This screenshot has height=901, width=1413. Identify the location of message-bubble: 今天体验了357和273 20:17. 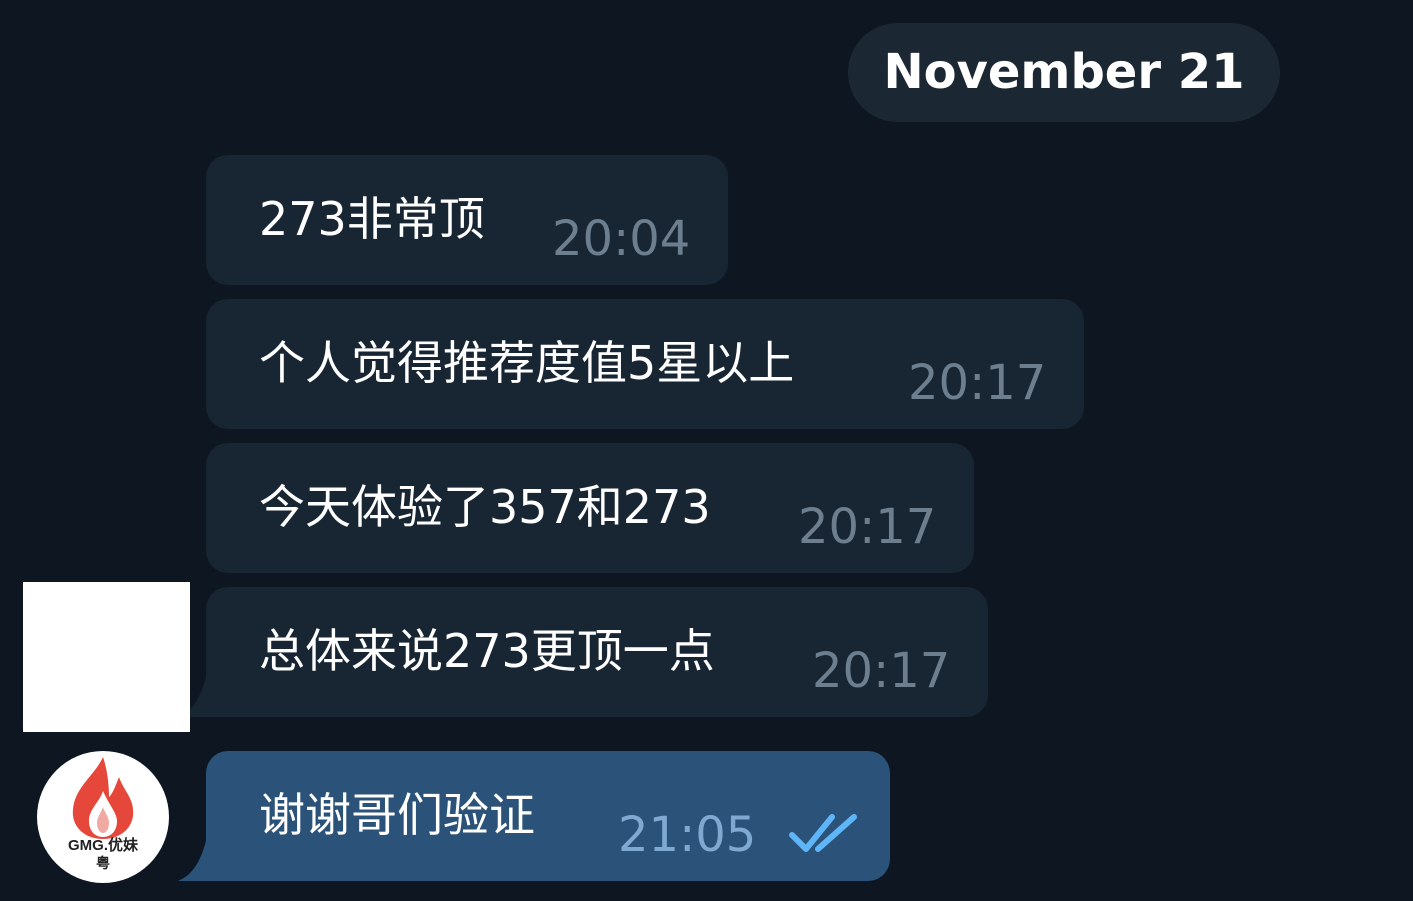
(590, 508).